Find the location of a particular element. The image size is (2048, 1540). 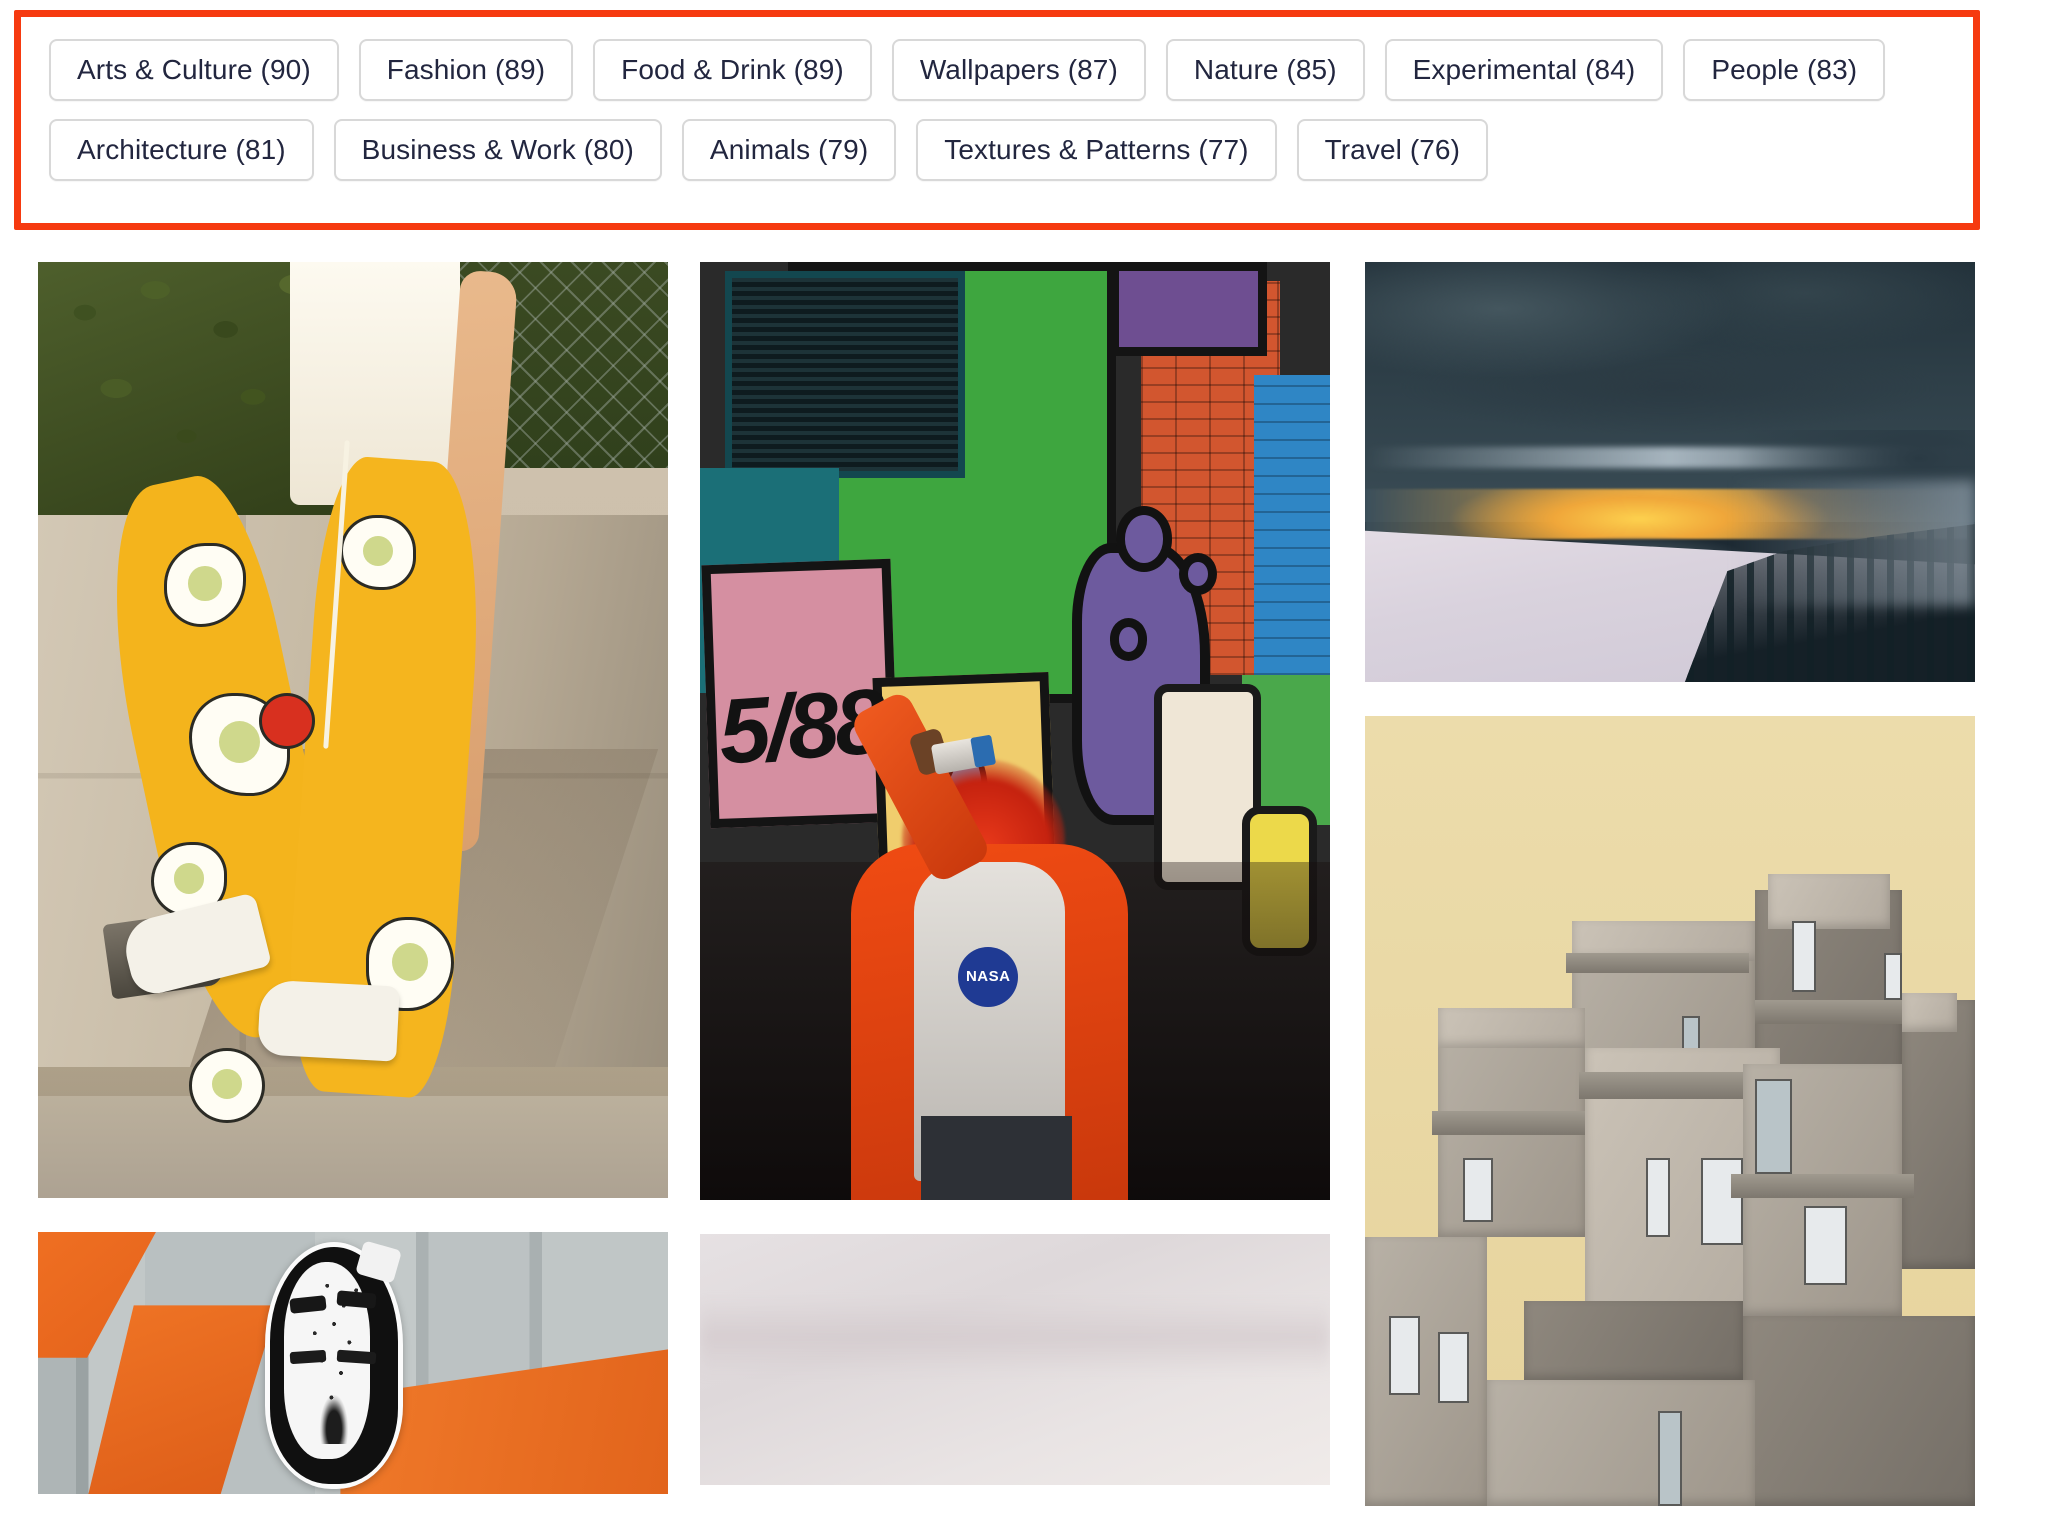

photo-card-snowy-sunset-landscape is located at coordinates (1670, 472).